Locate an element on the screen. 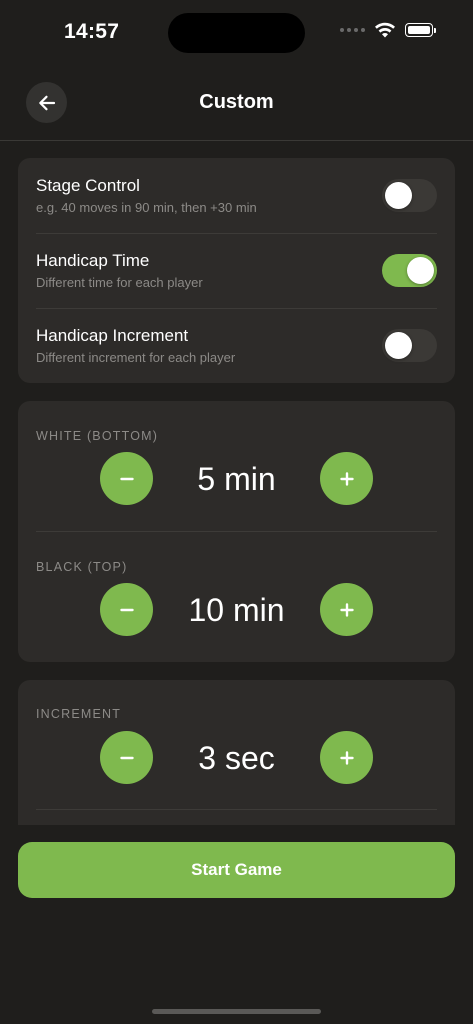  page-title: Custom is located at coordinates (236, 102).